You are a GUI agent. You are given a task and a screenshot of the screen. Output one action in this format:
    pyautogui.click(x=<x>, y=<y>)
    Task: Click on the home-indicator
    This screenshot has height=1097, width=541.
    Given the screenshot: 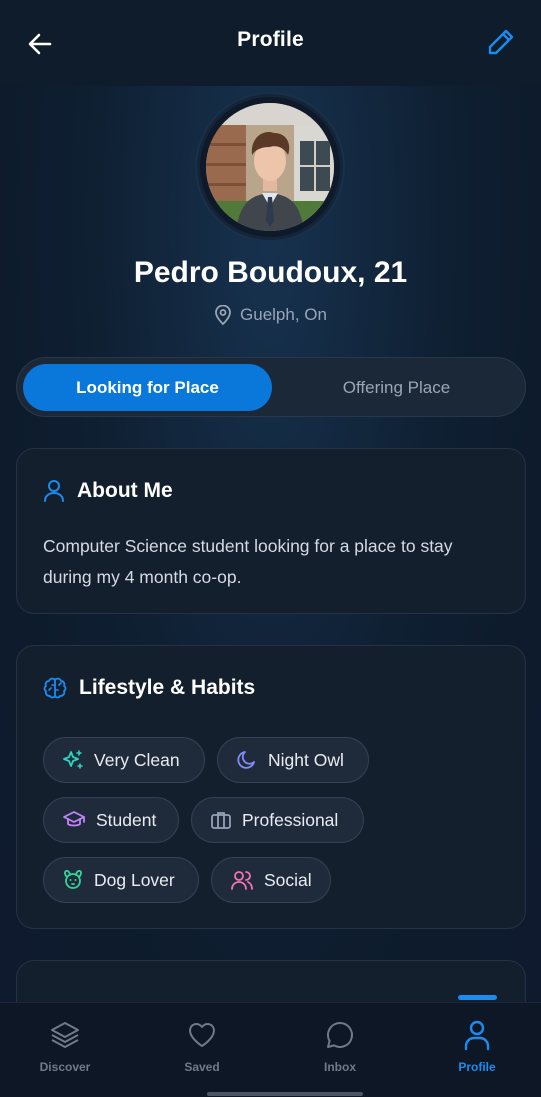 What is the action you would take?
    pyautogui.click(x=285, y=1094)
    